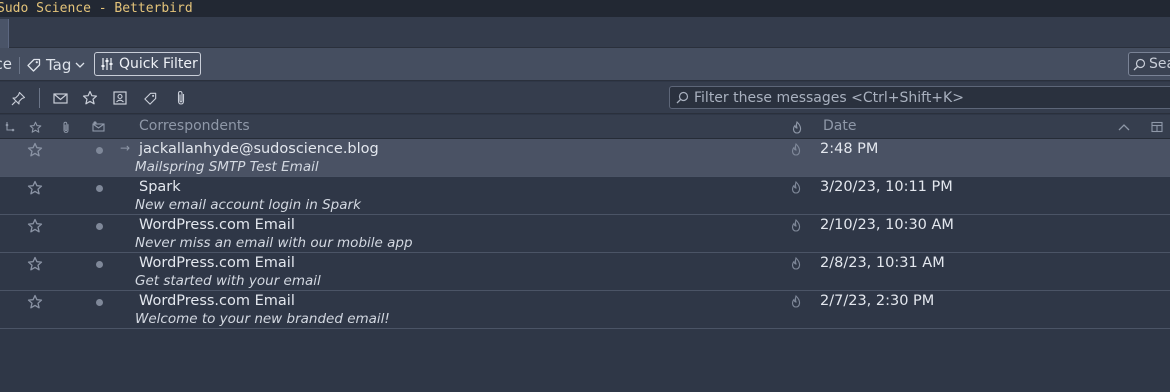 This screenshot has width=1170, height=392. Describe the element at coordinates (849, 149) in the screenshot. I see `message-date: 2:48 PM` at that location.